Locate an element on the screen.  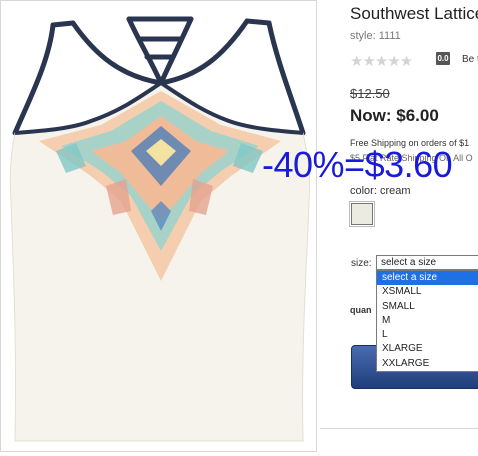
size-option: M is located at coordinates (427, 321).